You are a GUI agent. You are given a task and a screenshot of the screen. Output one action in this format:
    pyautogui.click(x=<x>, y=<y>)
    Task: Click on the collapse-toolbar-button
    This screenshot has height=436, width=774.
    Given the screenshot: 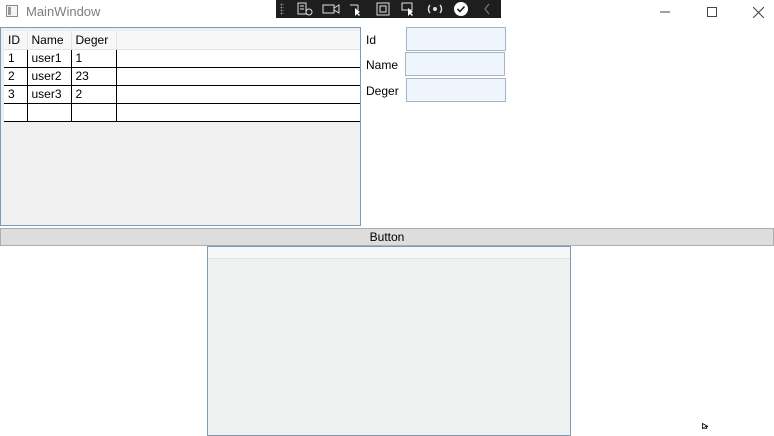 What is the action you would take?
    pyautogui.click(x=487, y=9)
    